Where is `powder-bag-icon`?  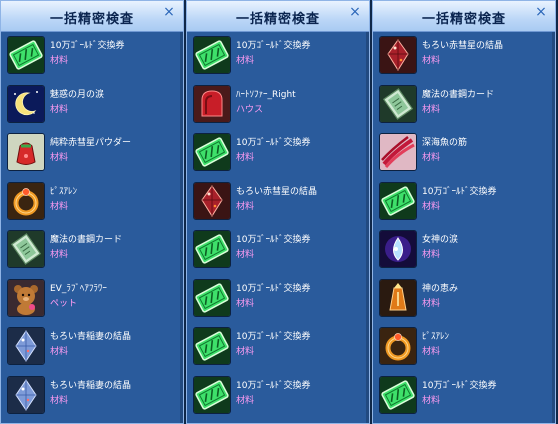
powder-bag-icon is located at coordinates (26, 152).